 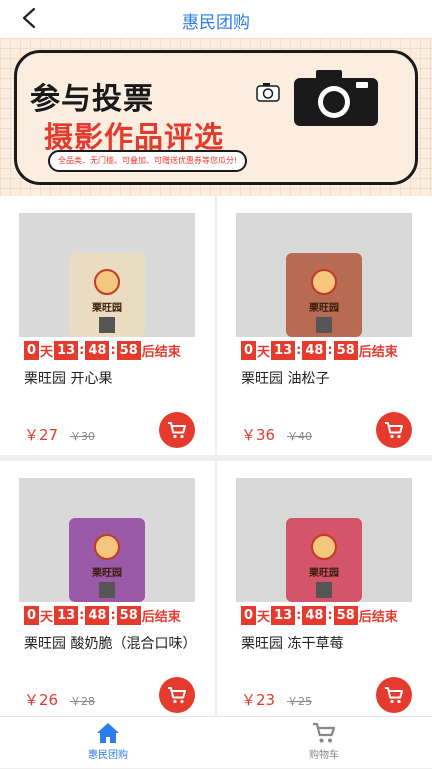 What do you see at coordinates (108, 755) in the screenshot?
I see `tab-home-label: 惠民团购` at bounding box center [108, 755].